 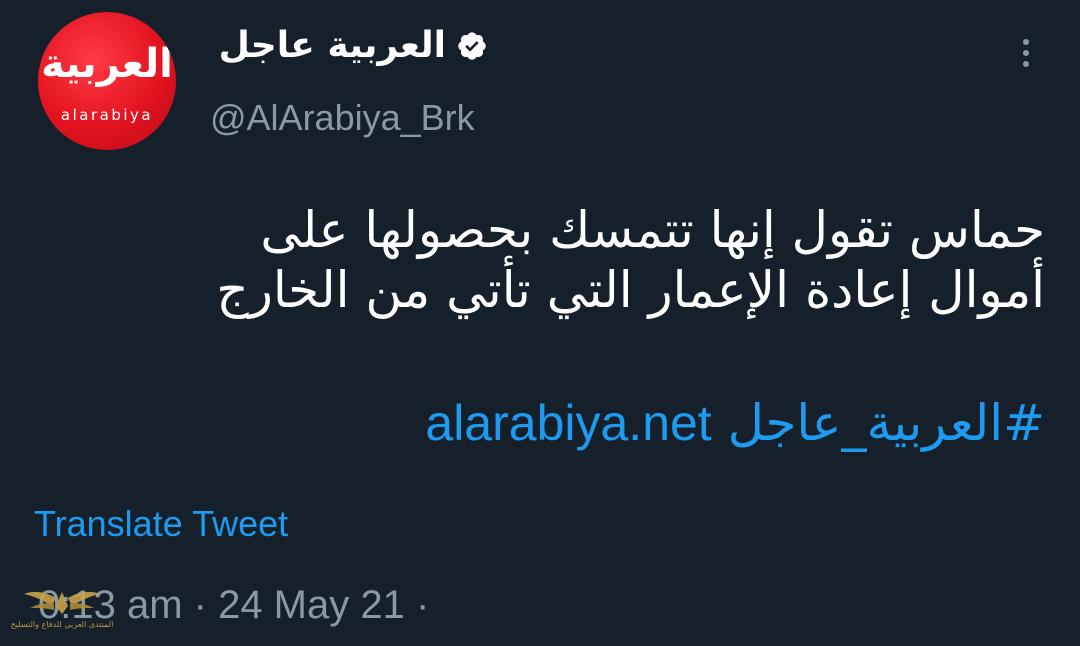 What do you see at coordinates (107, 64) in the screenshot?
I see `avatar-logo-arabic: العربية` at bounding box center [107, 64].